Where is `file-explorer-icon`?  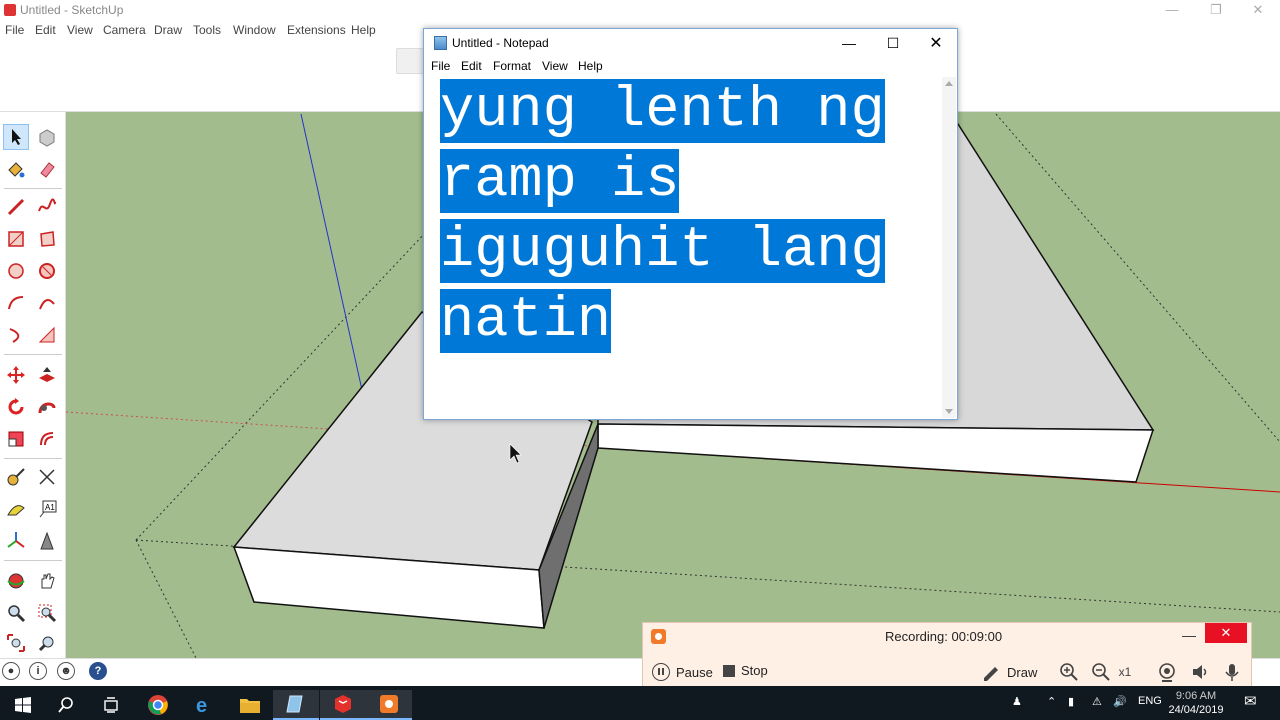
file-explorer-icon is located at coordinates (250, 705).